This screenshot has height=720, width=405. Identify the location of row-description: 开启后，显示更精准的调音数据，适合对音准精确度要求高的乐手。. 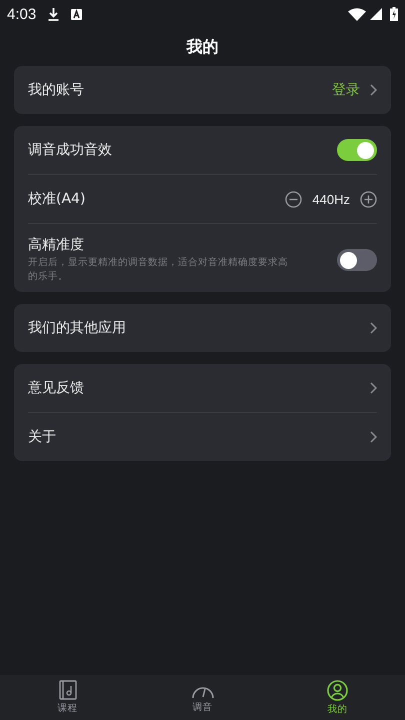
(158, 270).